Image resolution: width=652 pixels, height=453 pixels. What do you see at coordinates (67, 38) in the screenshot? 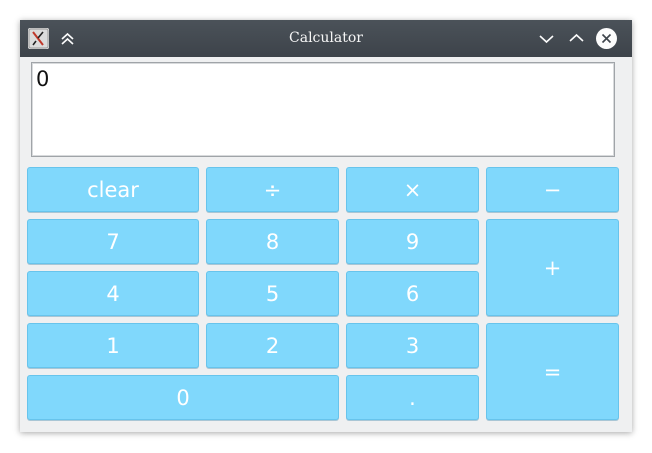
I see `keep-above-icon` at bounding box center [67, 38].